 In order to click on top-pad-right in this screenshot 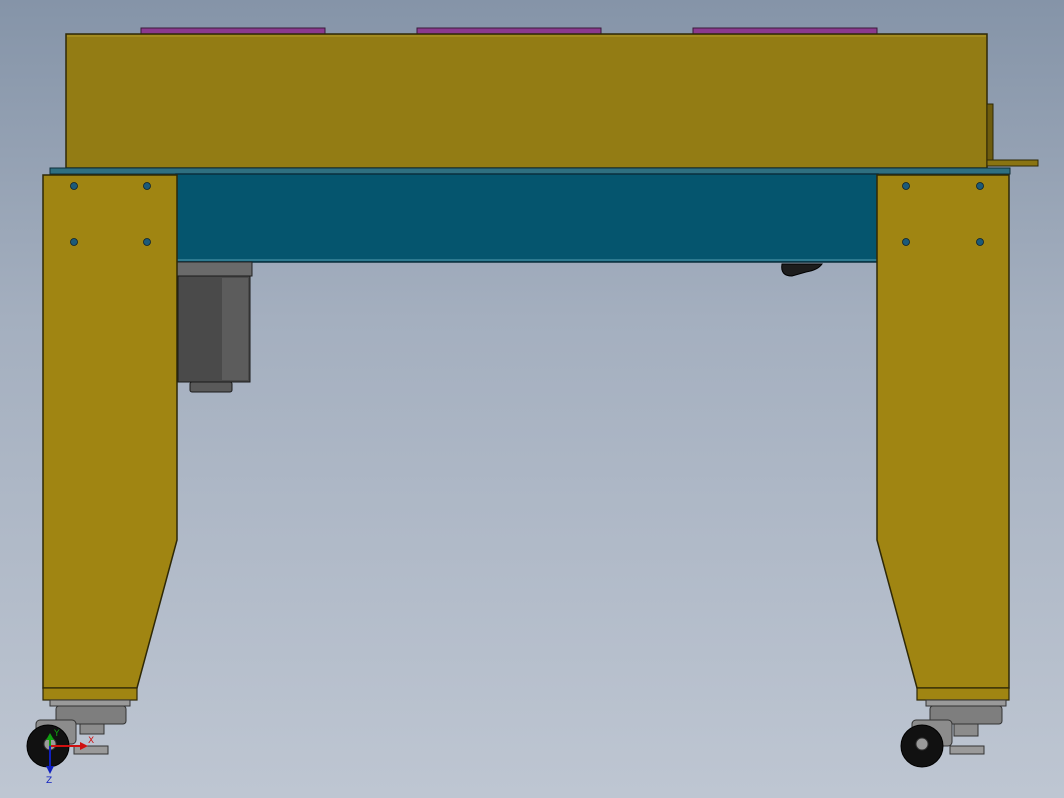, I will do `click(785, 31)`.